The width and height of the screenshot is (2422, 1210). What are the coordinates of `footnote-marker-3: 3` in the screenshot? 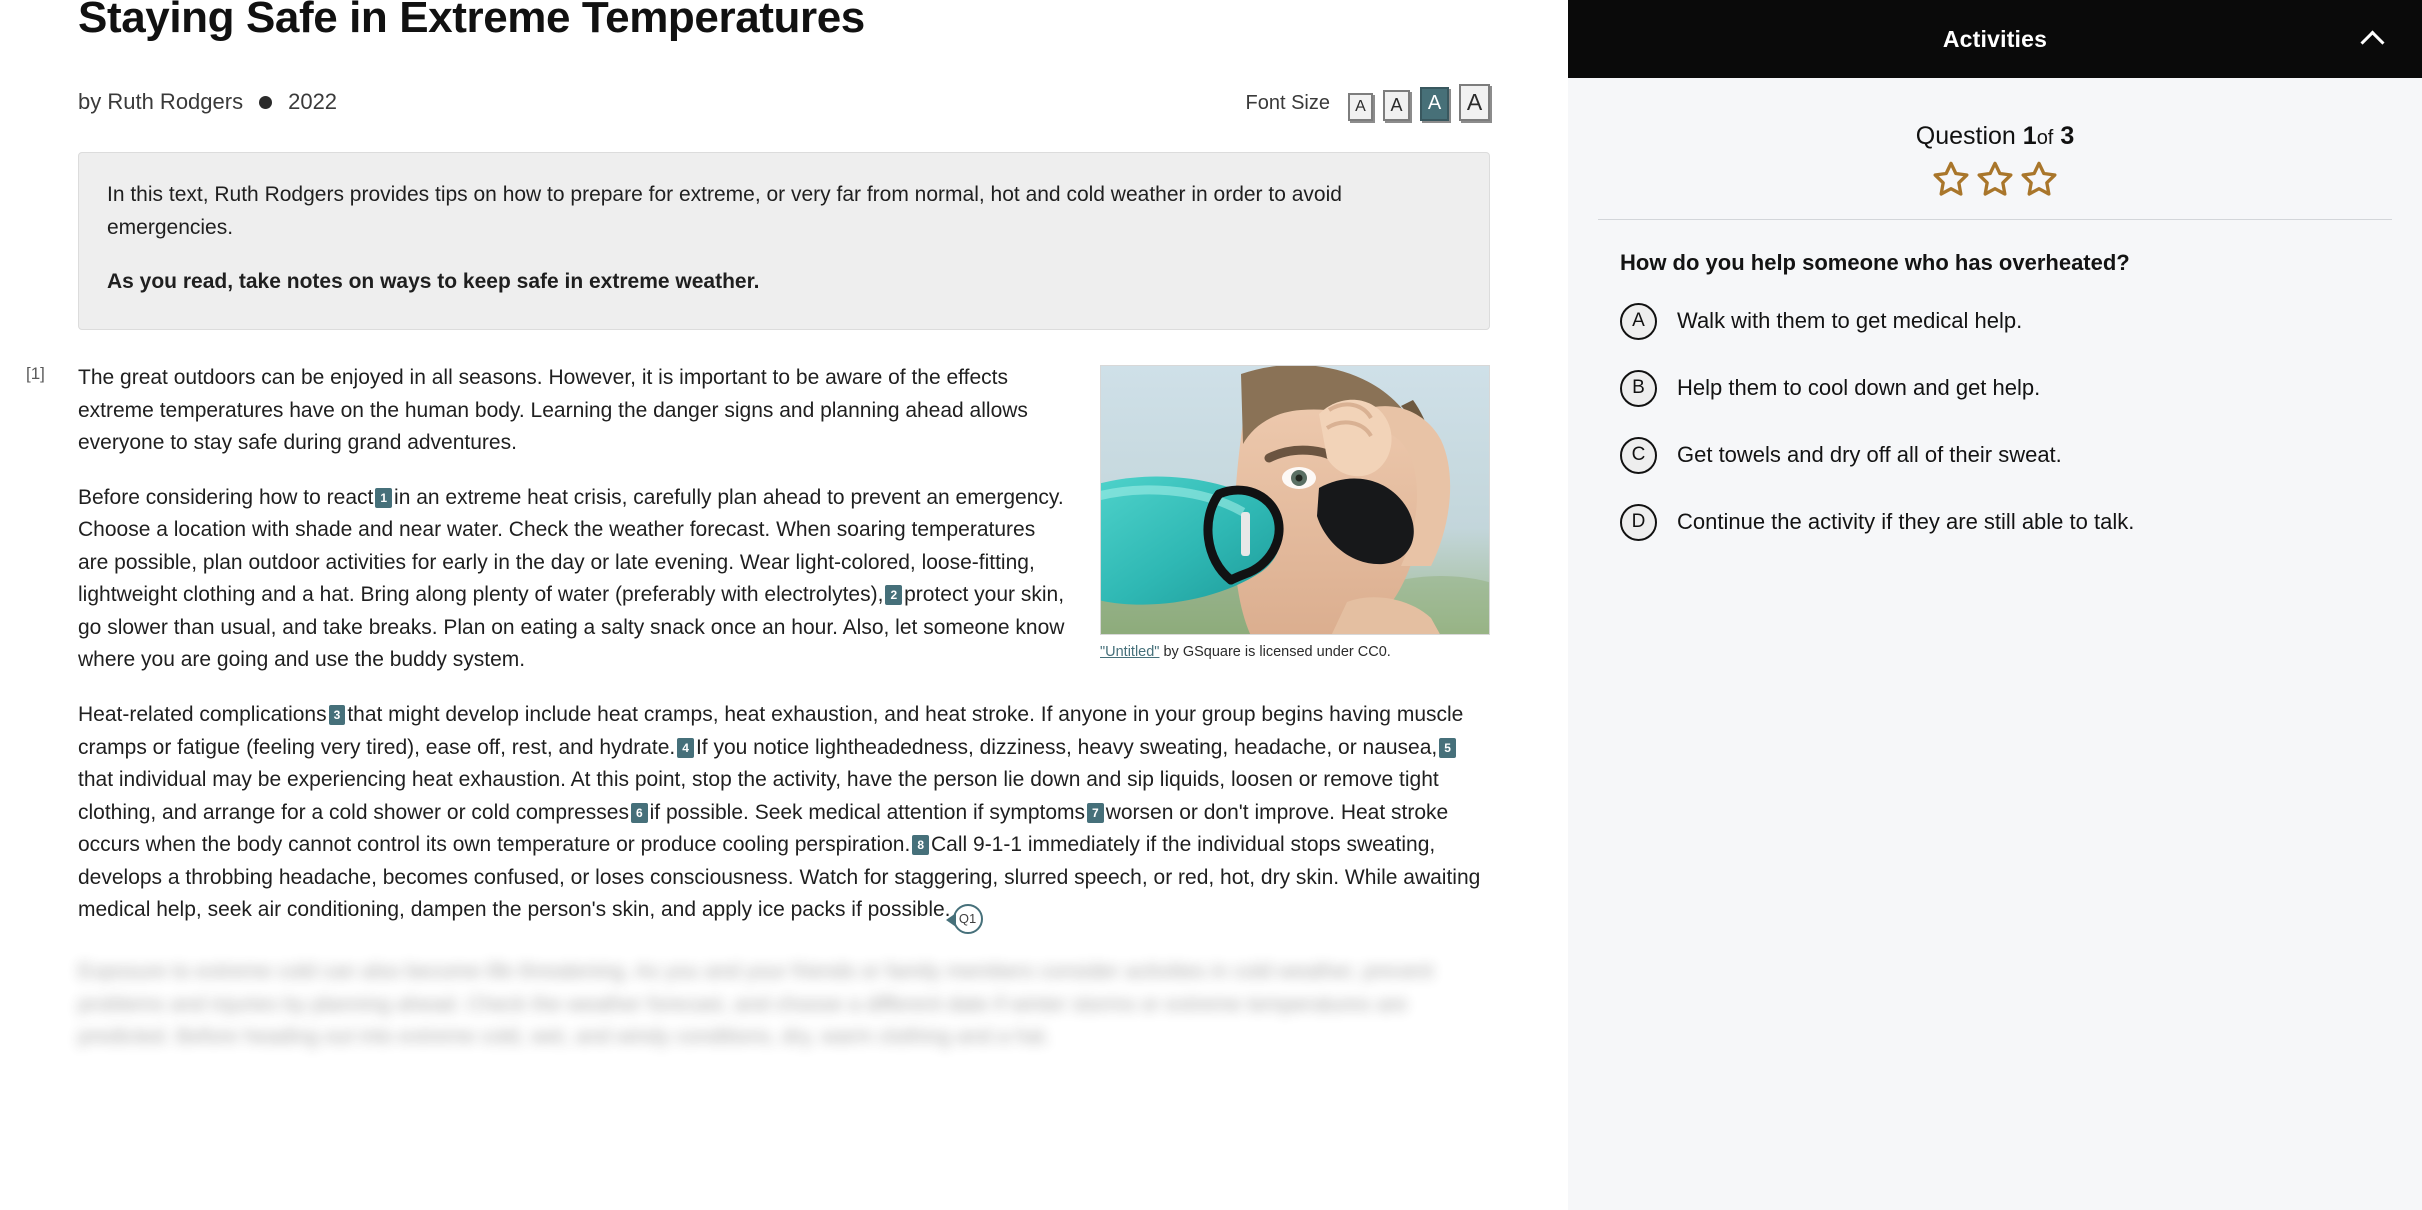 It's located at (337, 714).